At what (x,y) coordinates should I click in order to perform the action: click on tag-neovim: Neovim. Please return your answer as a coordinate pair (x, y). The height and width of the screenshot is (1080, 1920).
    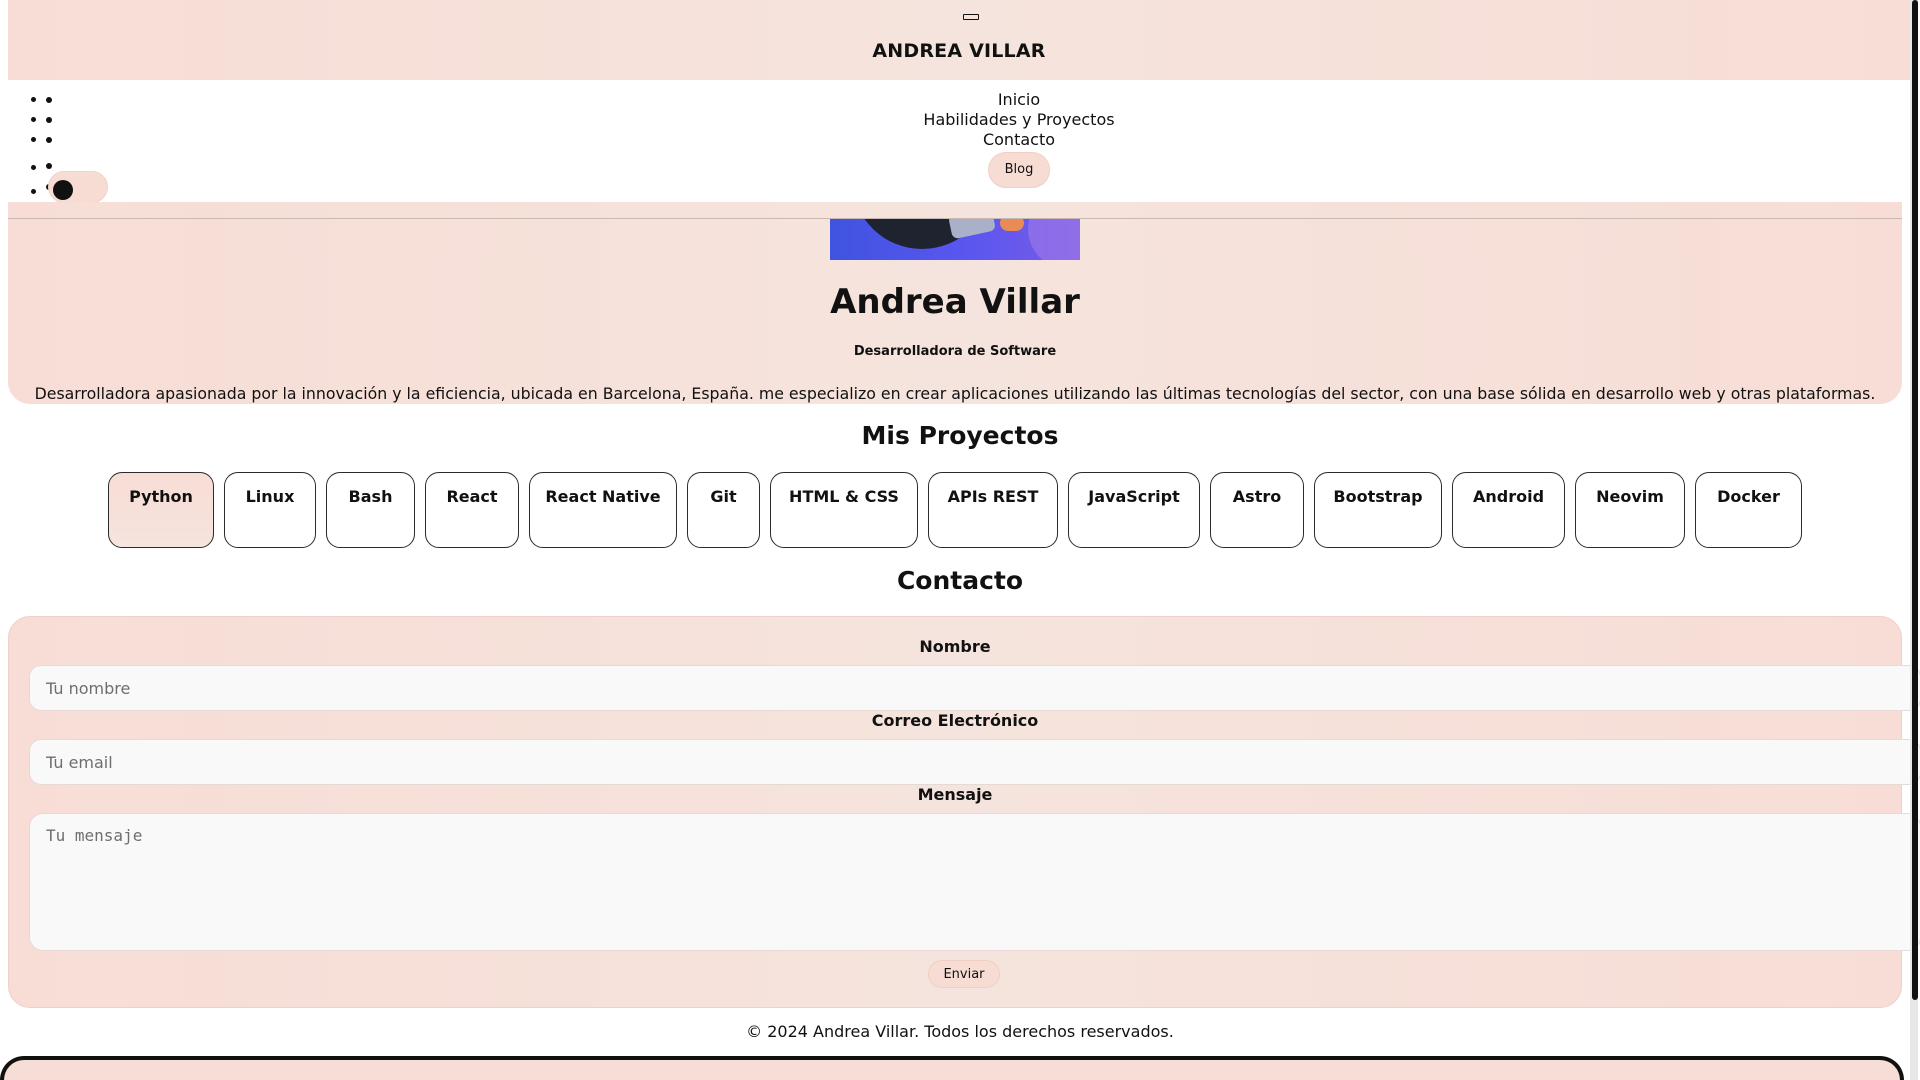
    Looking at the image, I should click on (1630, 510).